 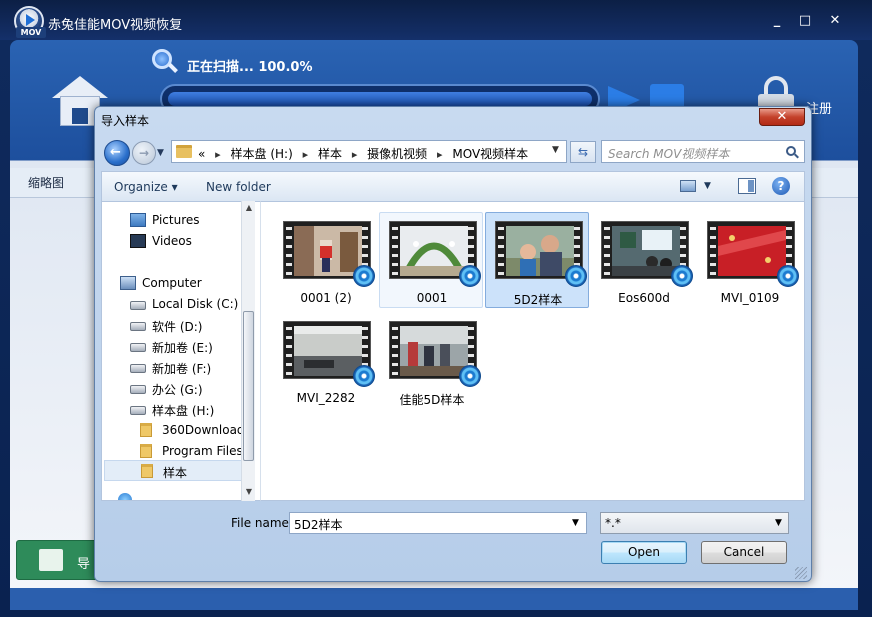 I want to click on nav-item-drive-h: 样本盘 (H:), so click(x=186, y=409).